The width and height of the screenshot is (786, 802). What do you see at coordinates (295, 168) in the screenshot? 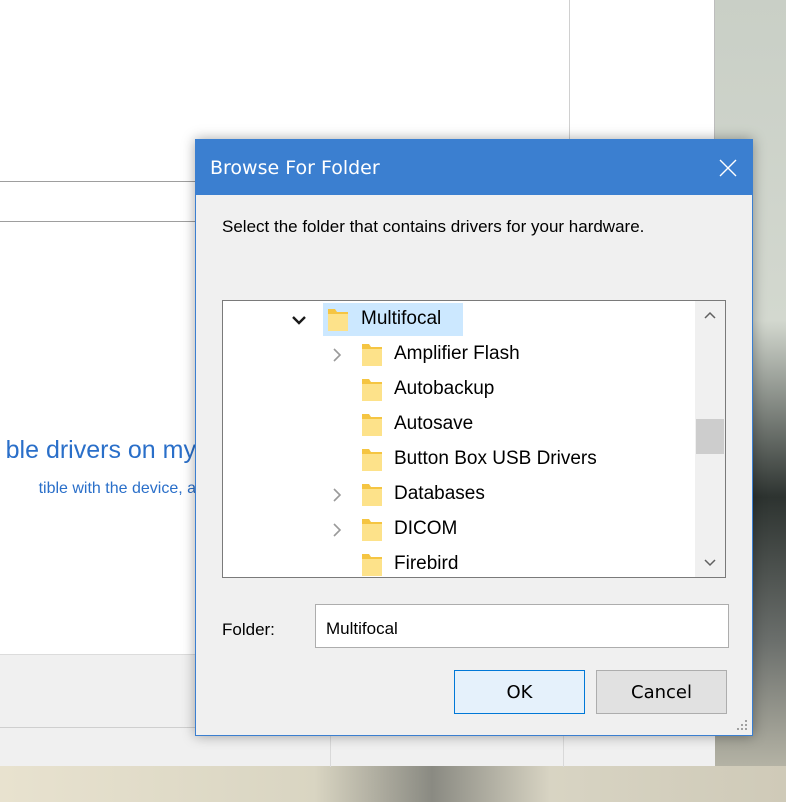
I see `dialog-title: Browse For Folder` at bounding box center [295, 168].